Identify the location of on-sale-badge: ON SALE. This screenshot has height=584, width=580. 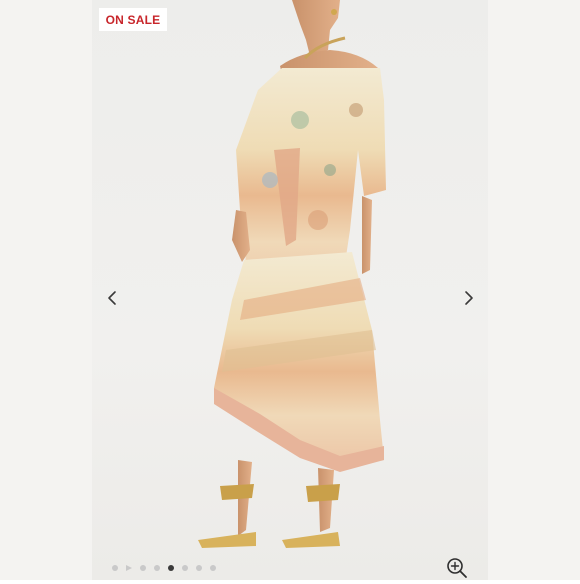
(133, 19).